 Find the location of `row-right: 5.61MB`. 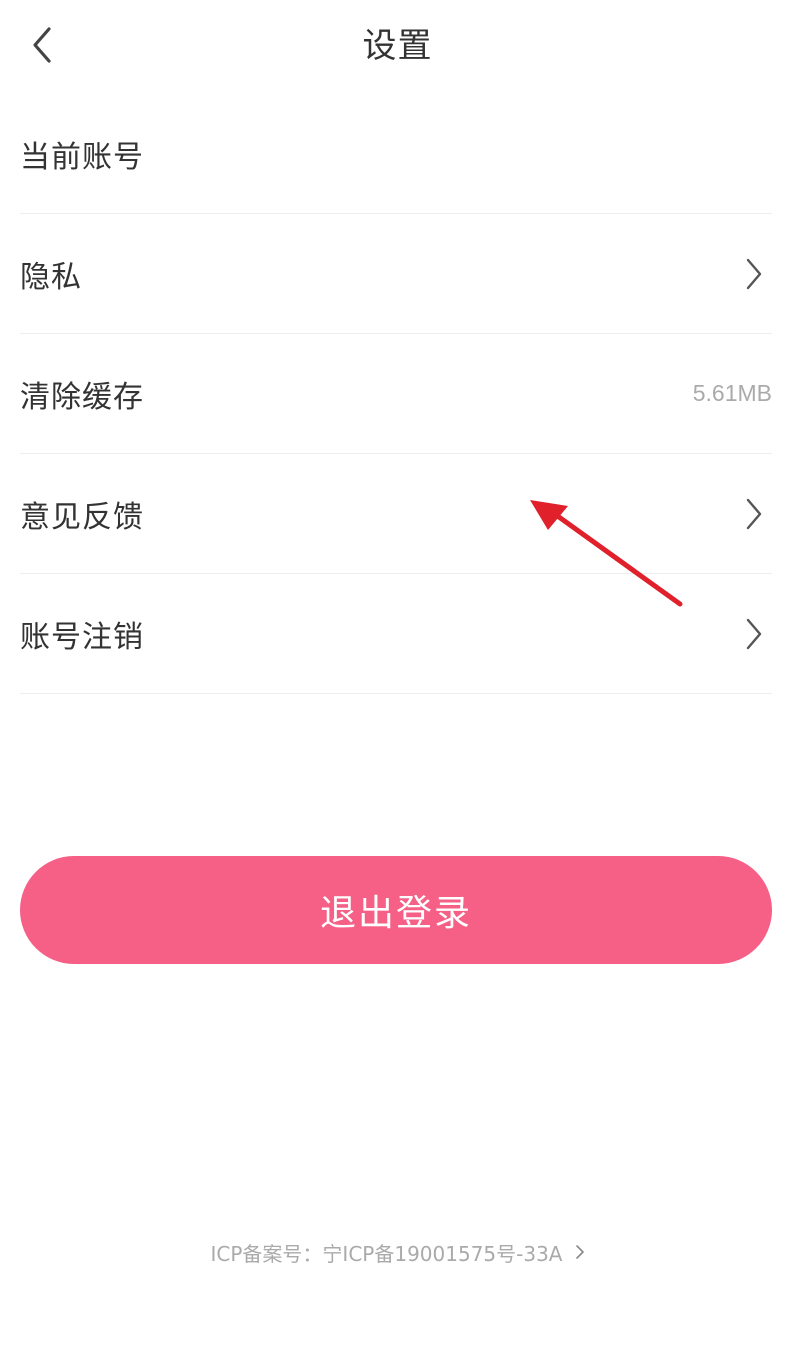

row-right: 5.61MB is located at coordinates (732, 393).